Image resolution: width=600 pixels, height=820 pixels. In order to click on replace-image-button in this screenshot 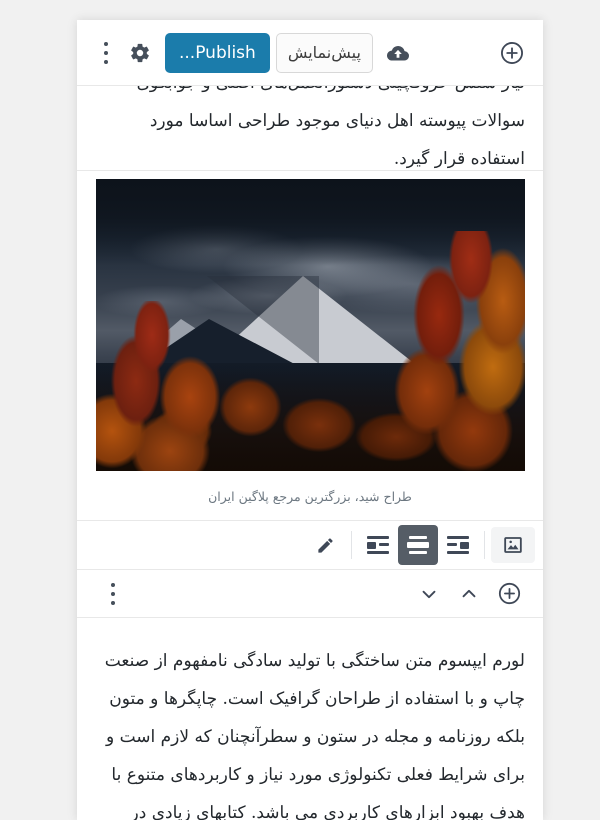, I will do `click(513, 545)`.